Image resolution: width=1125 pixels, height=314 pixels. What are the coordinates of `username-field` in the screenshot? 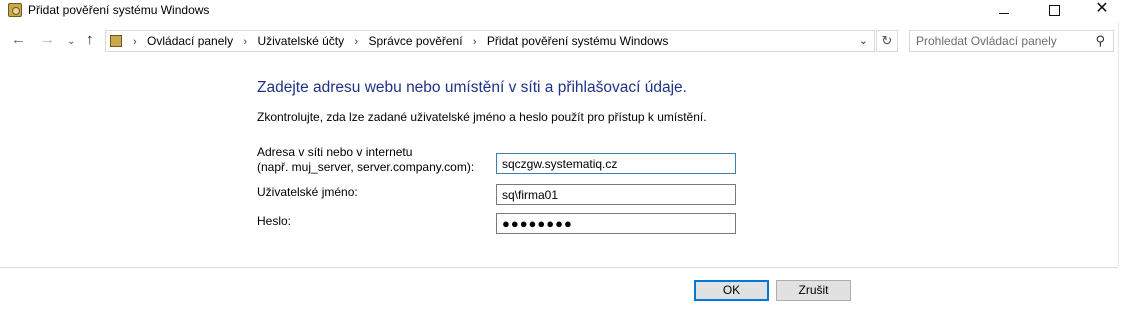 It's located at (616, 194).